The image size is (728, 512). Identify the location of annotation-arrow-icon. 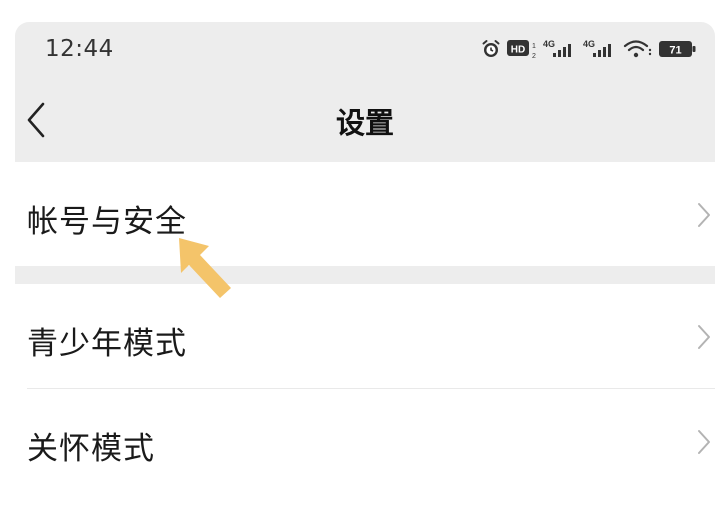
(205, 268).